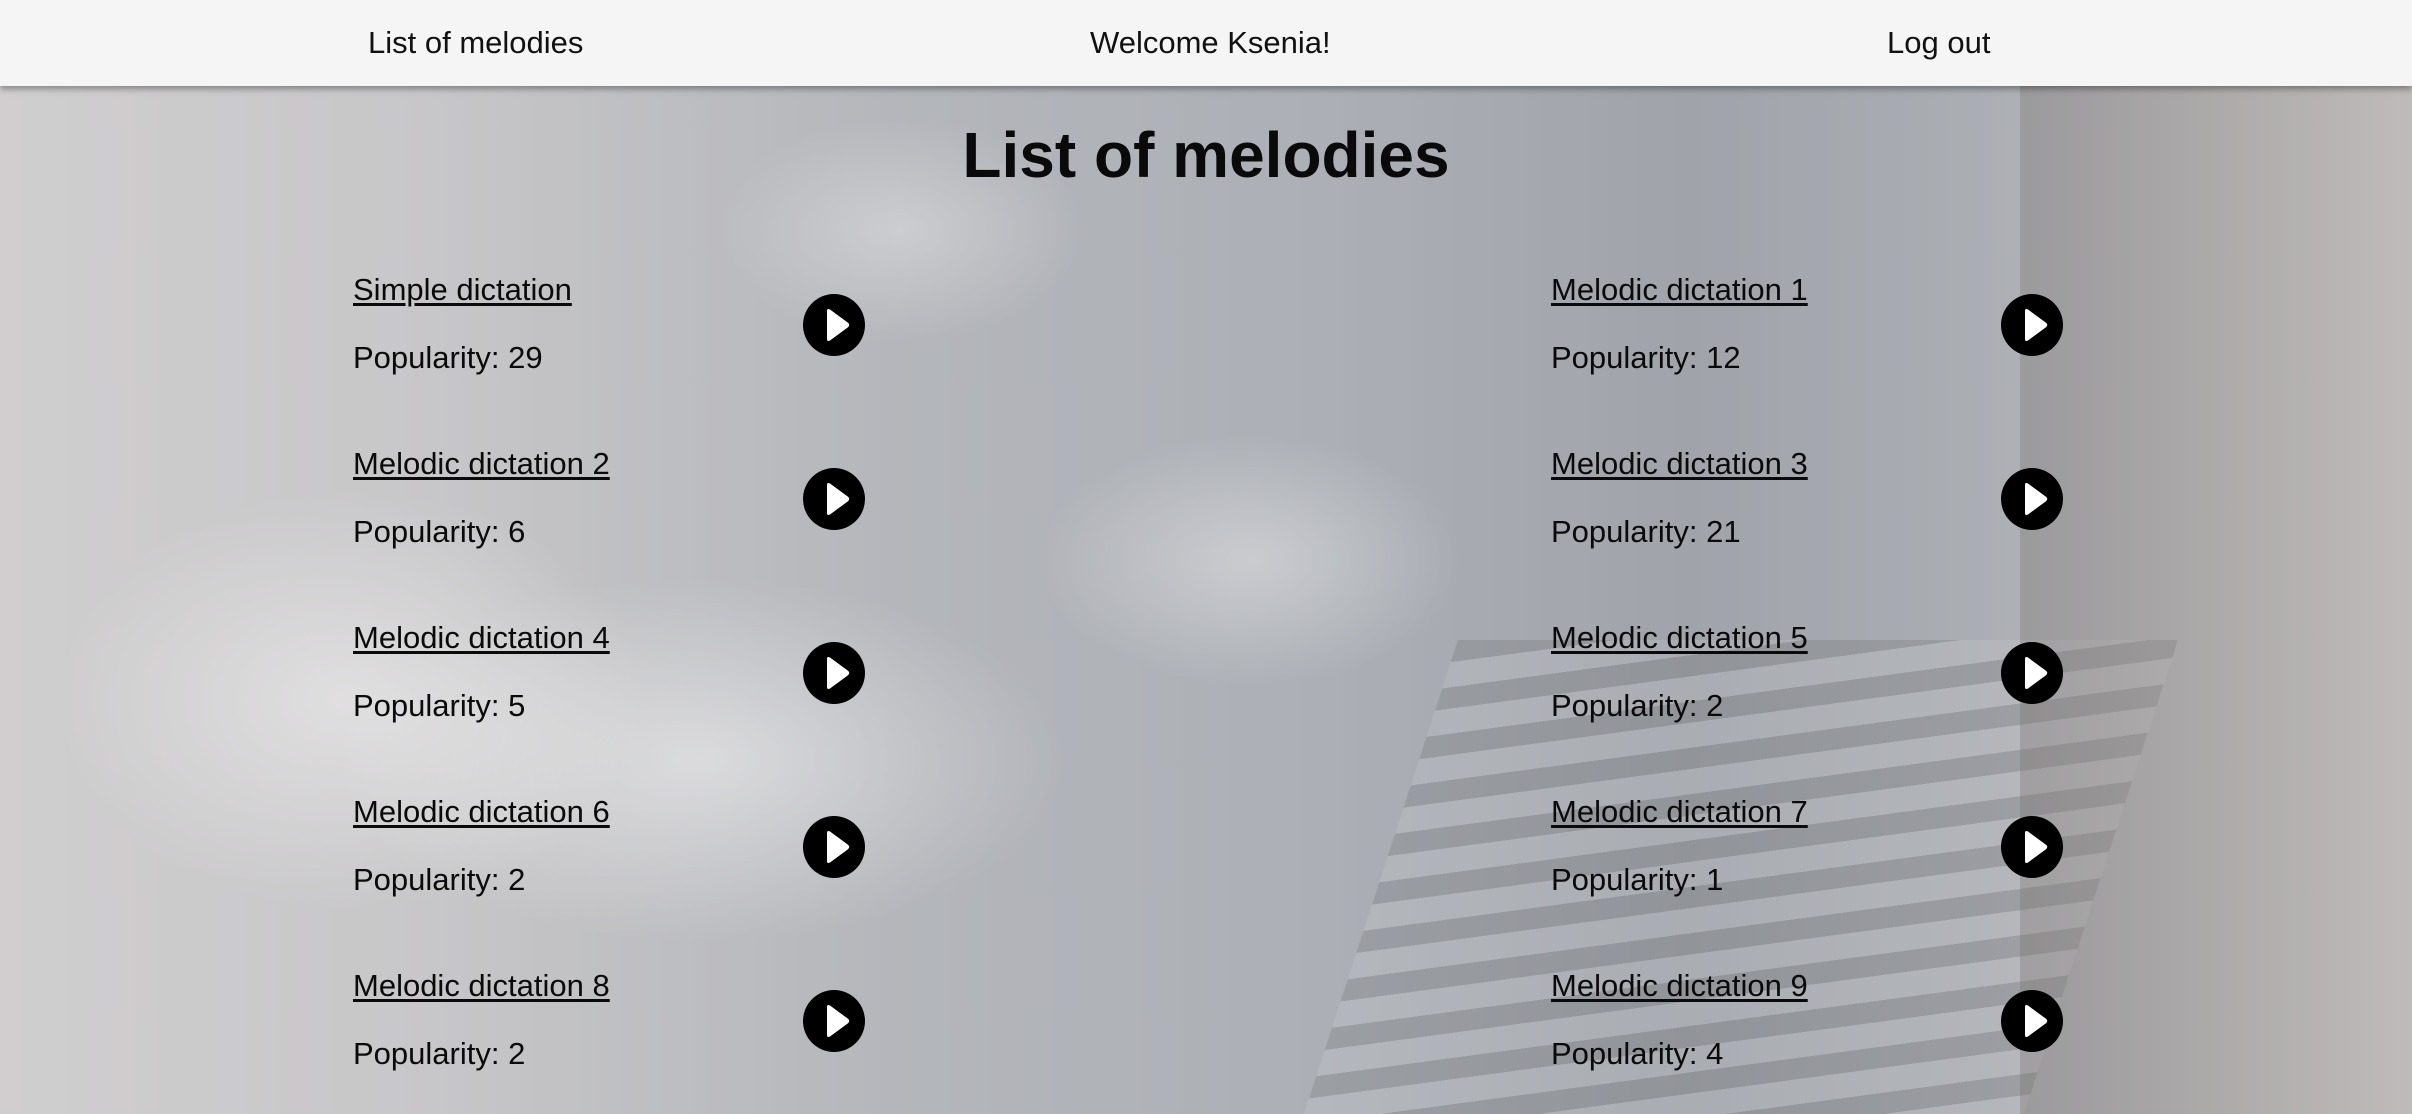 The height and width of the screenshot is (1114, 2412). I want to click on melody-item: Melodic dictation 3 Popularity: 21, so click(1812, 529).